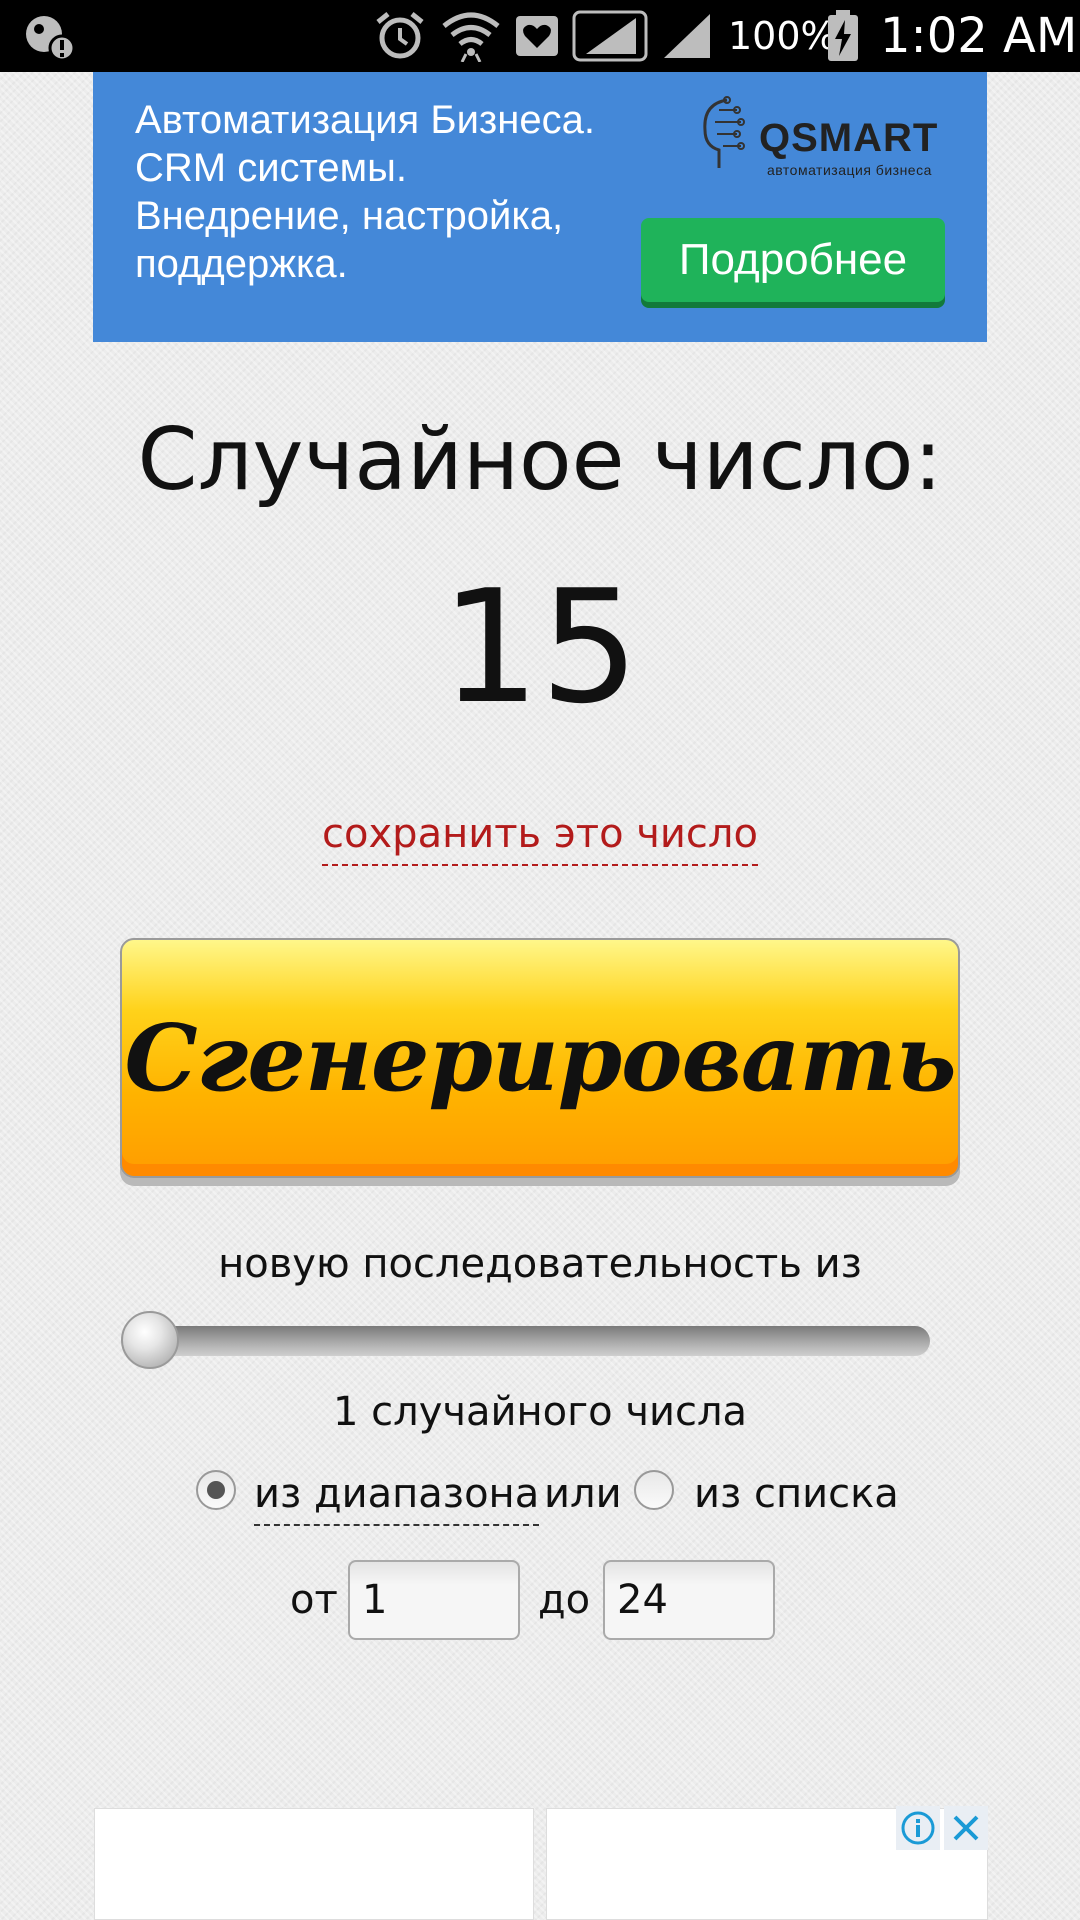  What do you see at coordinates (583, 1494) in the screenshot?
I see `or-text: или` at bounding box center [583, 1494].